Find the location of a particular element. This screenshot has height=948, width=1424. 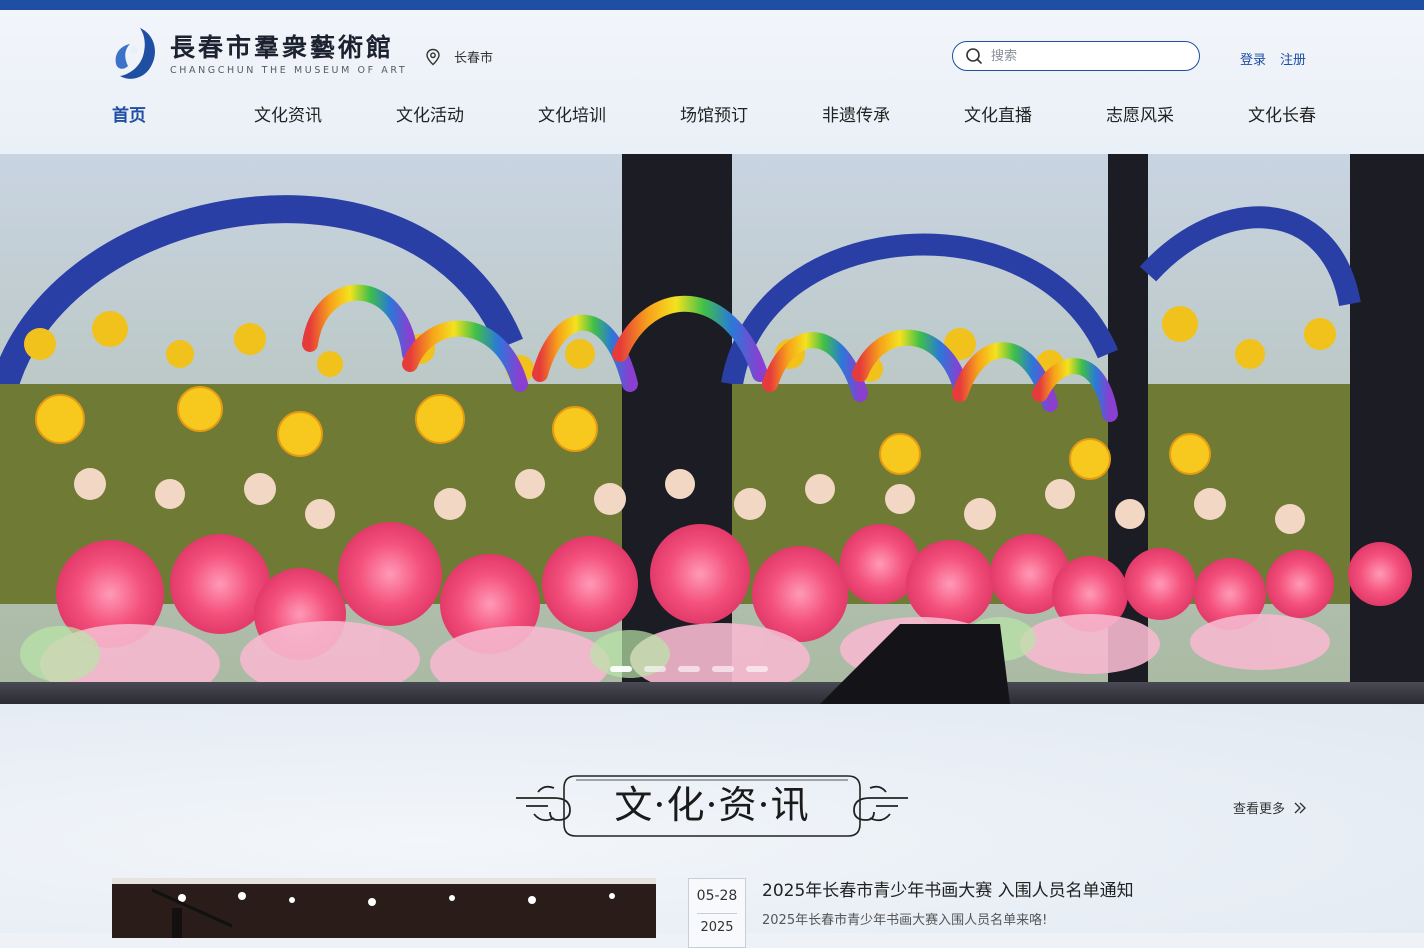

nav-item-home: 首页 is located at coordinates (183, 116).